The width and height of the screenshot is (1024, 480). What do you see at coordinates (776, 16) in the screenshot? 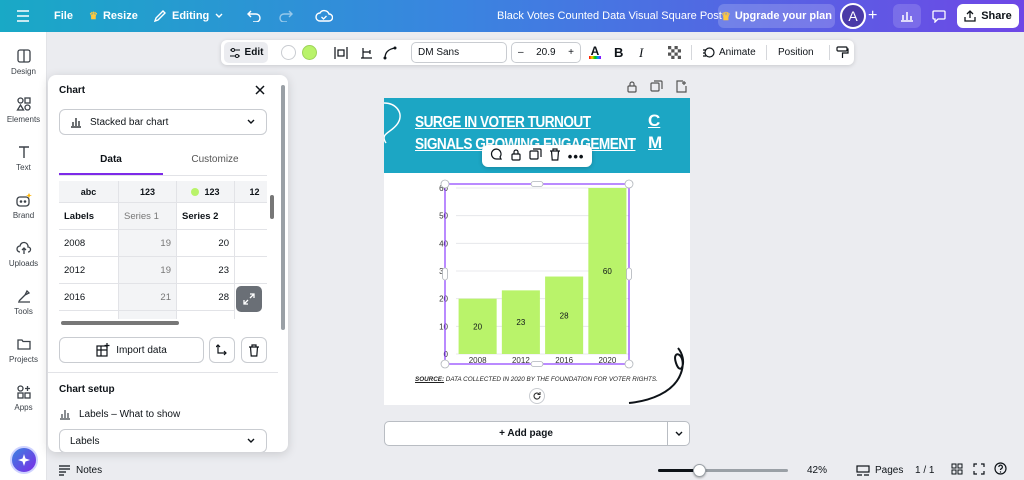
I see `upgrade-button: ♛ Upgrade your plan` at bounding box center [776, 16].